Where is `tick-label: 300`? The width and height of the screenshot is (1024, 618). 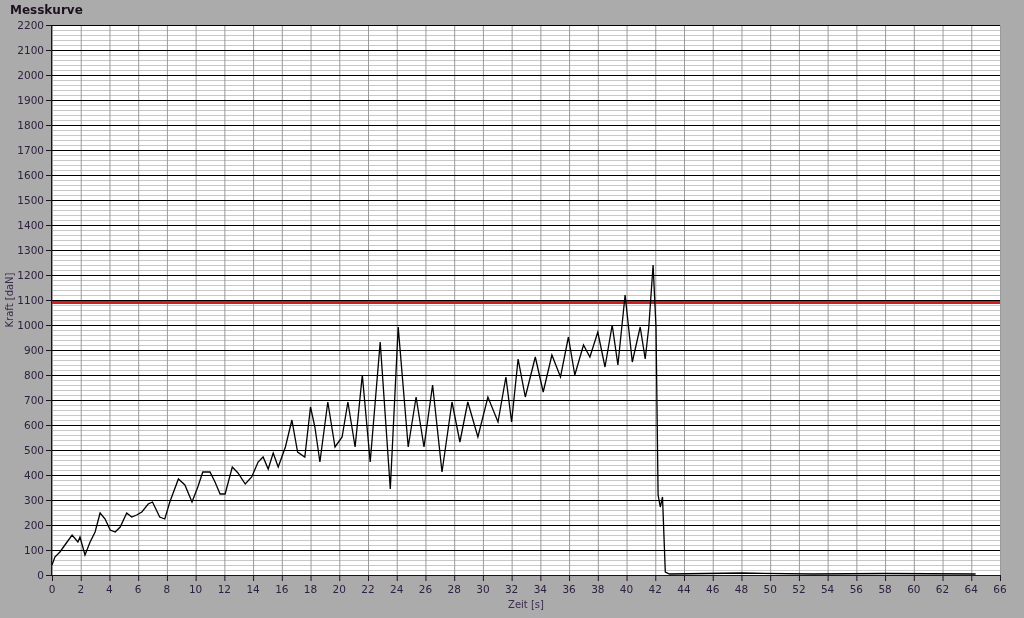 tick-label: 300 is located at coordinates (33, 500).